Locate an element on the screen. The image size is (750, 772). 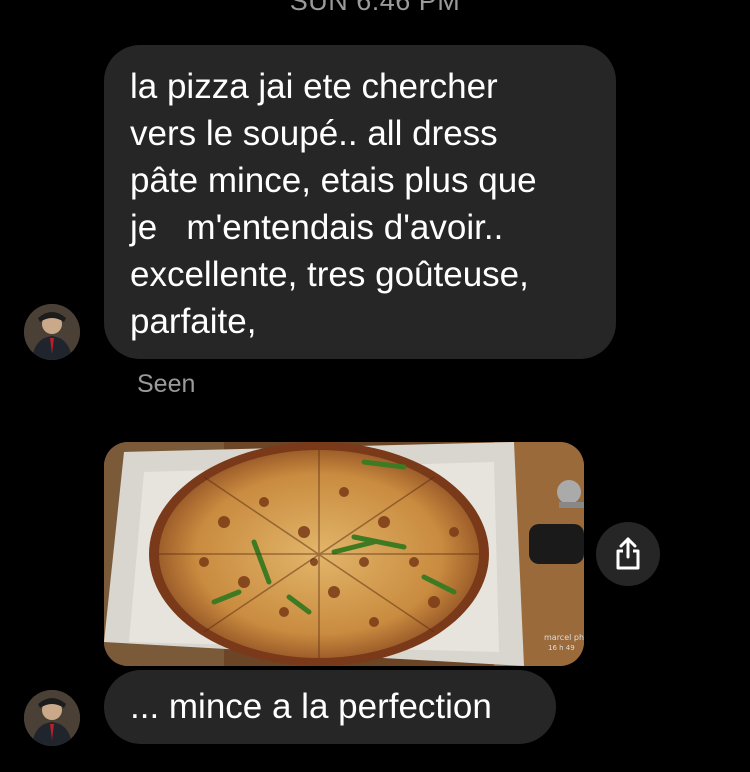
message-line: excellente, tres goûteuse, is located at coordinates (329, 274).